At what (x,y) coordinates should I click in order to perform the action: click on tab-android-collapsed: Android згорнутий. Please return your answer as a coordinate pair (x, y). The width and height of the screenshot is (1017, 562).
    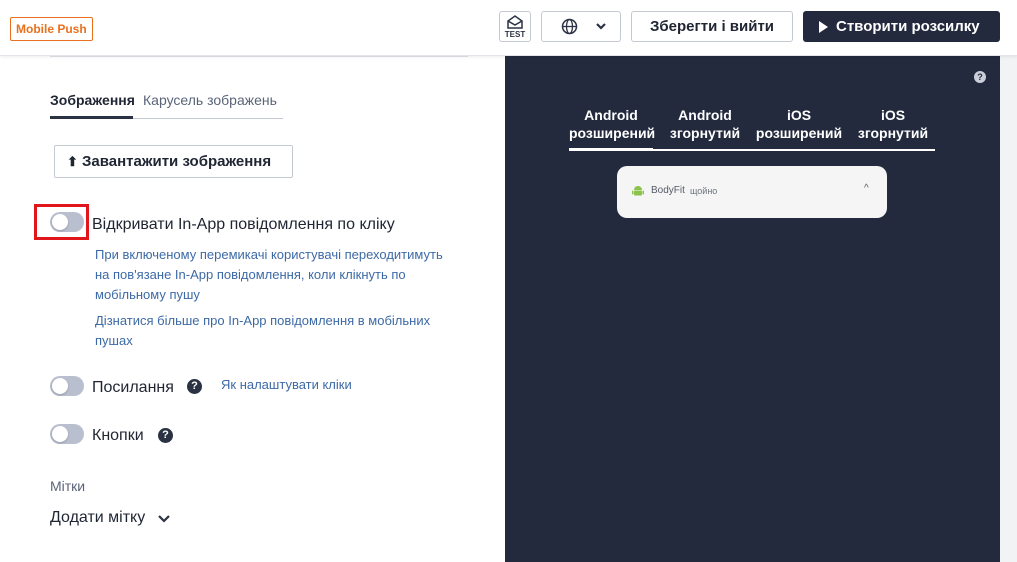
    Looking at the image, I should click on (705, 124).